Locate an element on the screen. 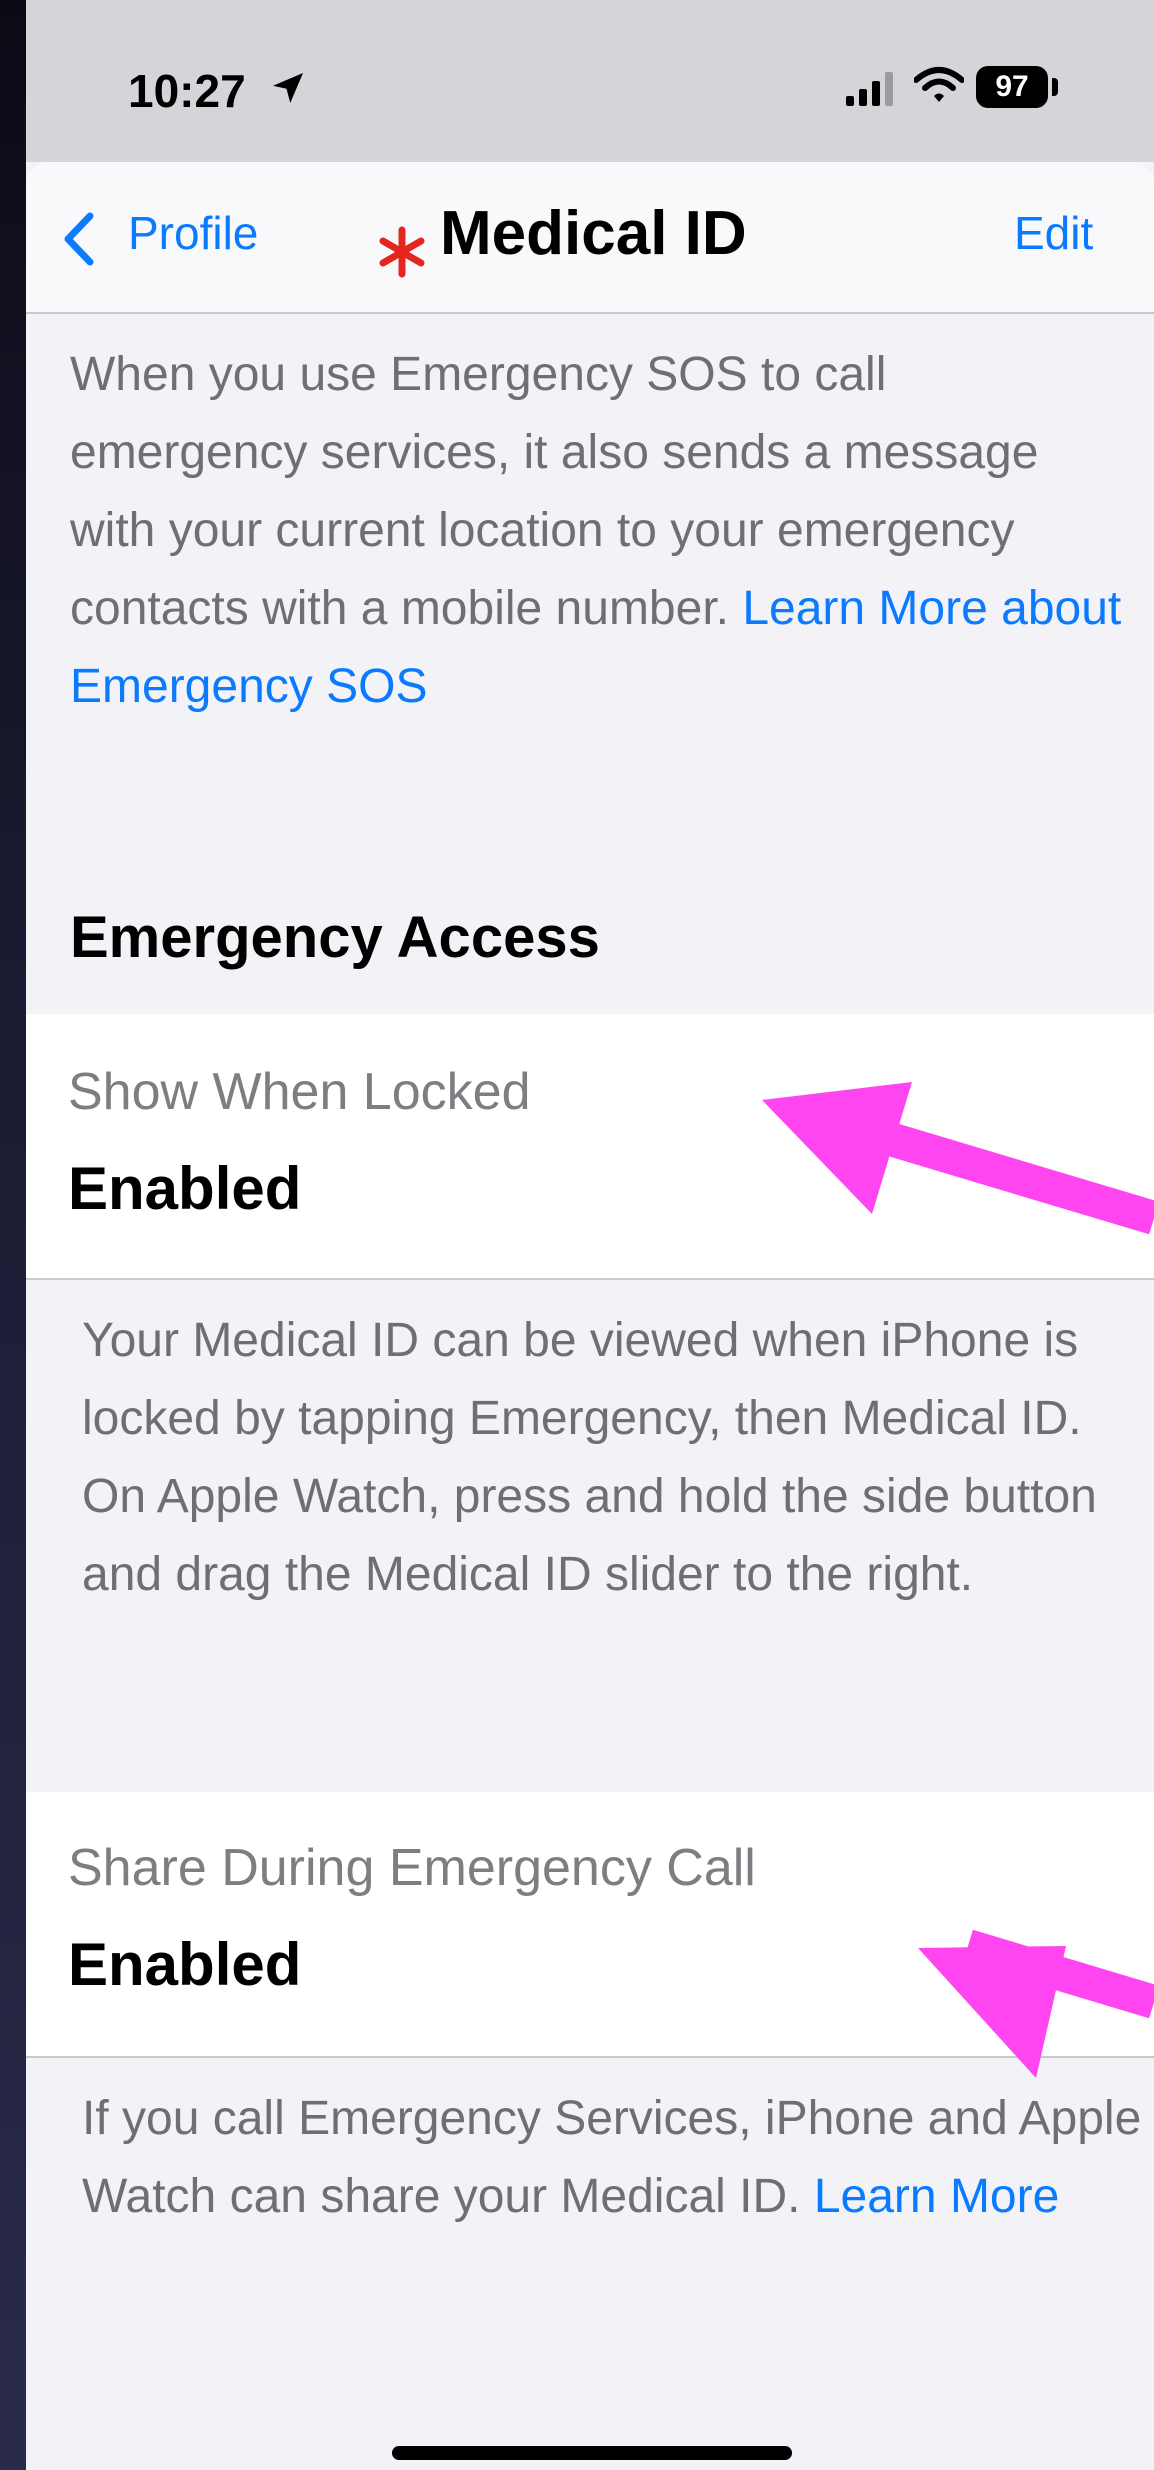  battery-cap is located at coordinates (1055, 87).